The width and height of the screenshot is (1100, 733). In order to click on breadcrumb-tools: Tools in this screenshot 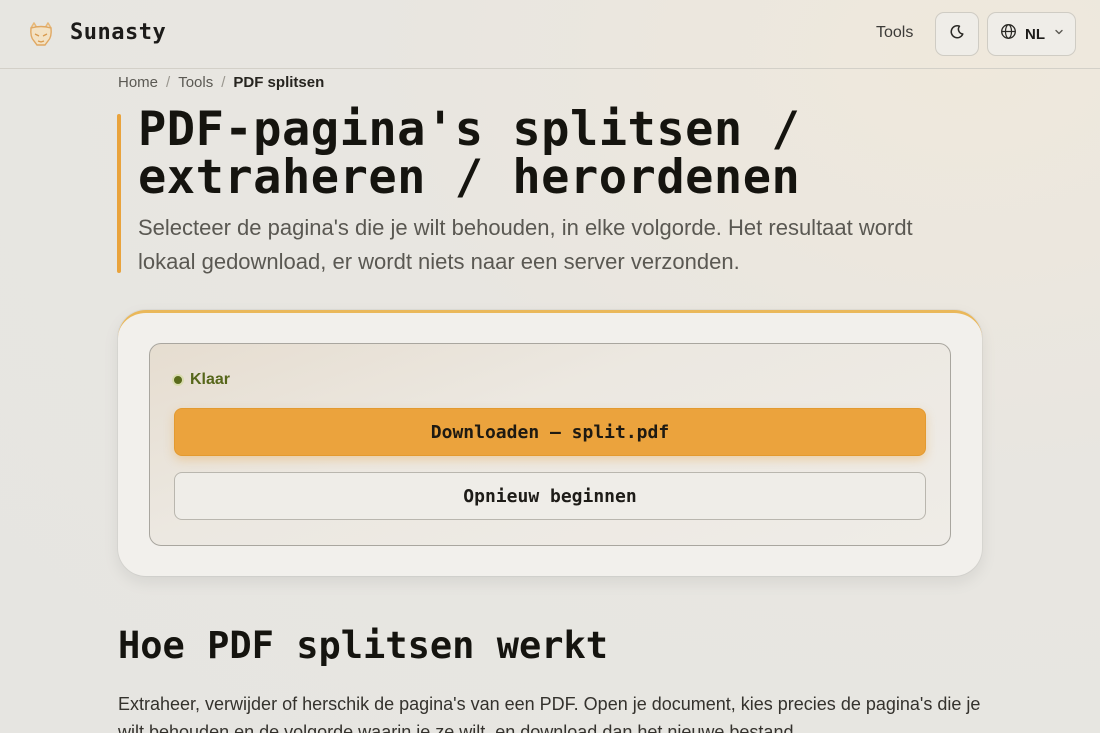, I will do `click(195, 82)`.